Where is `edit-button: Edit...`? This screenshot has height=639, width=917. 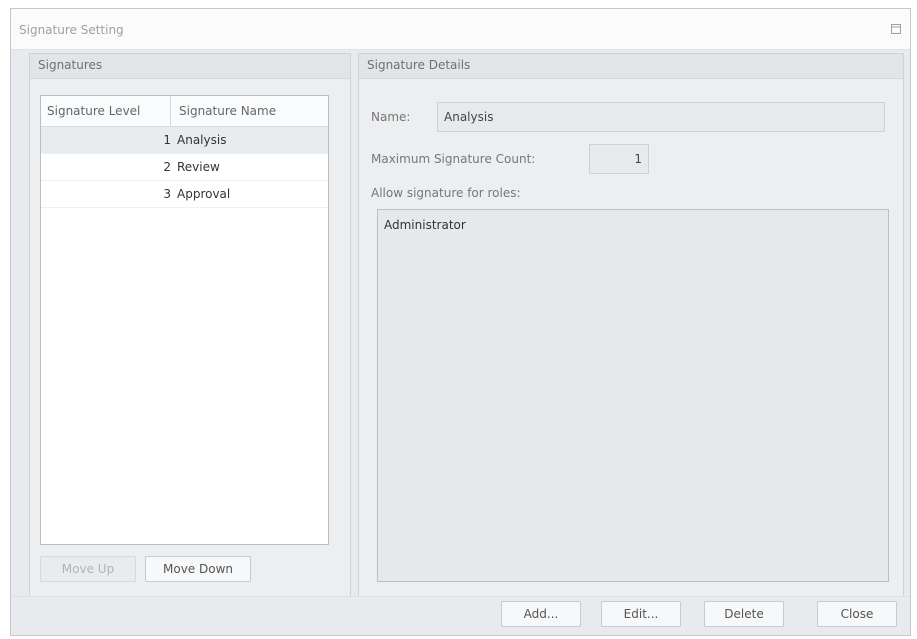
edit-button: Edit... is located at coordinates (641, 614).